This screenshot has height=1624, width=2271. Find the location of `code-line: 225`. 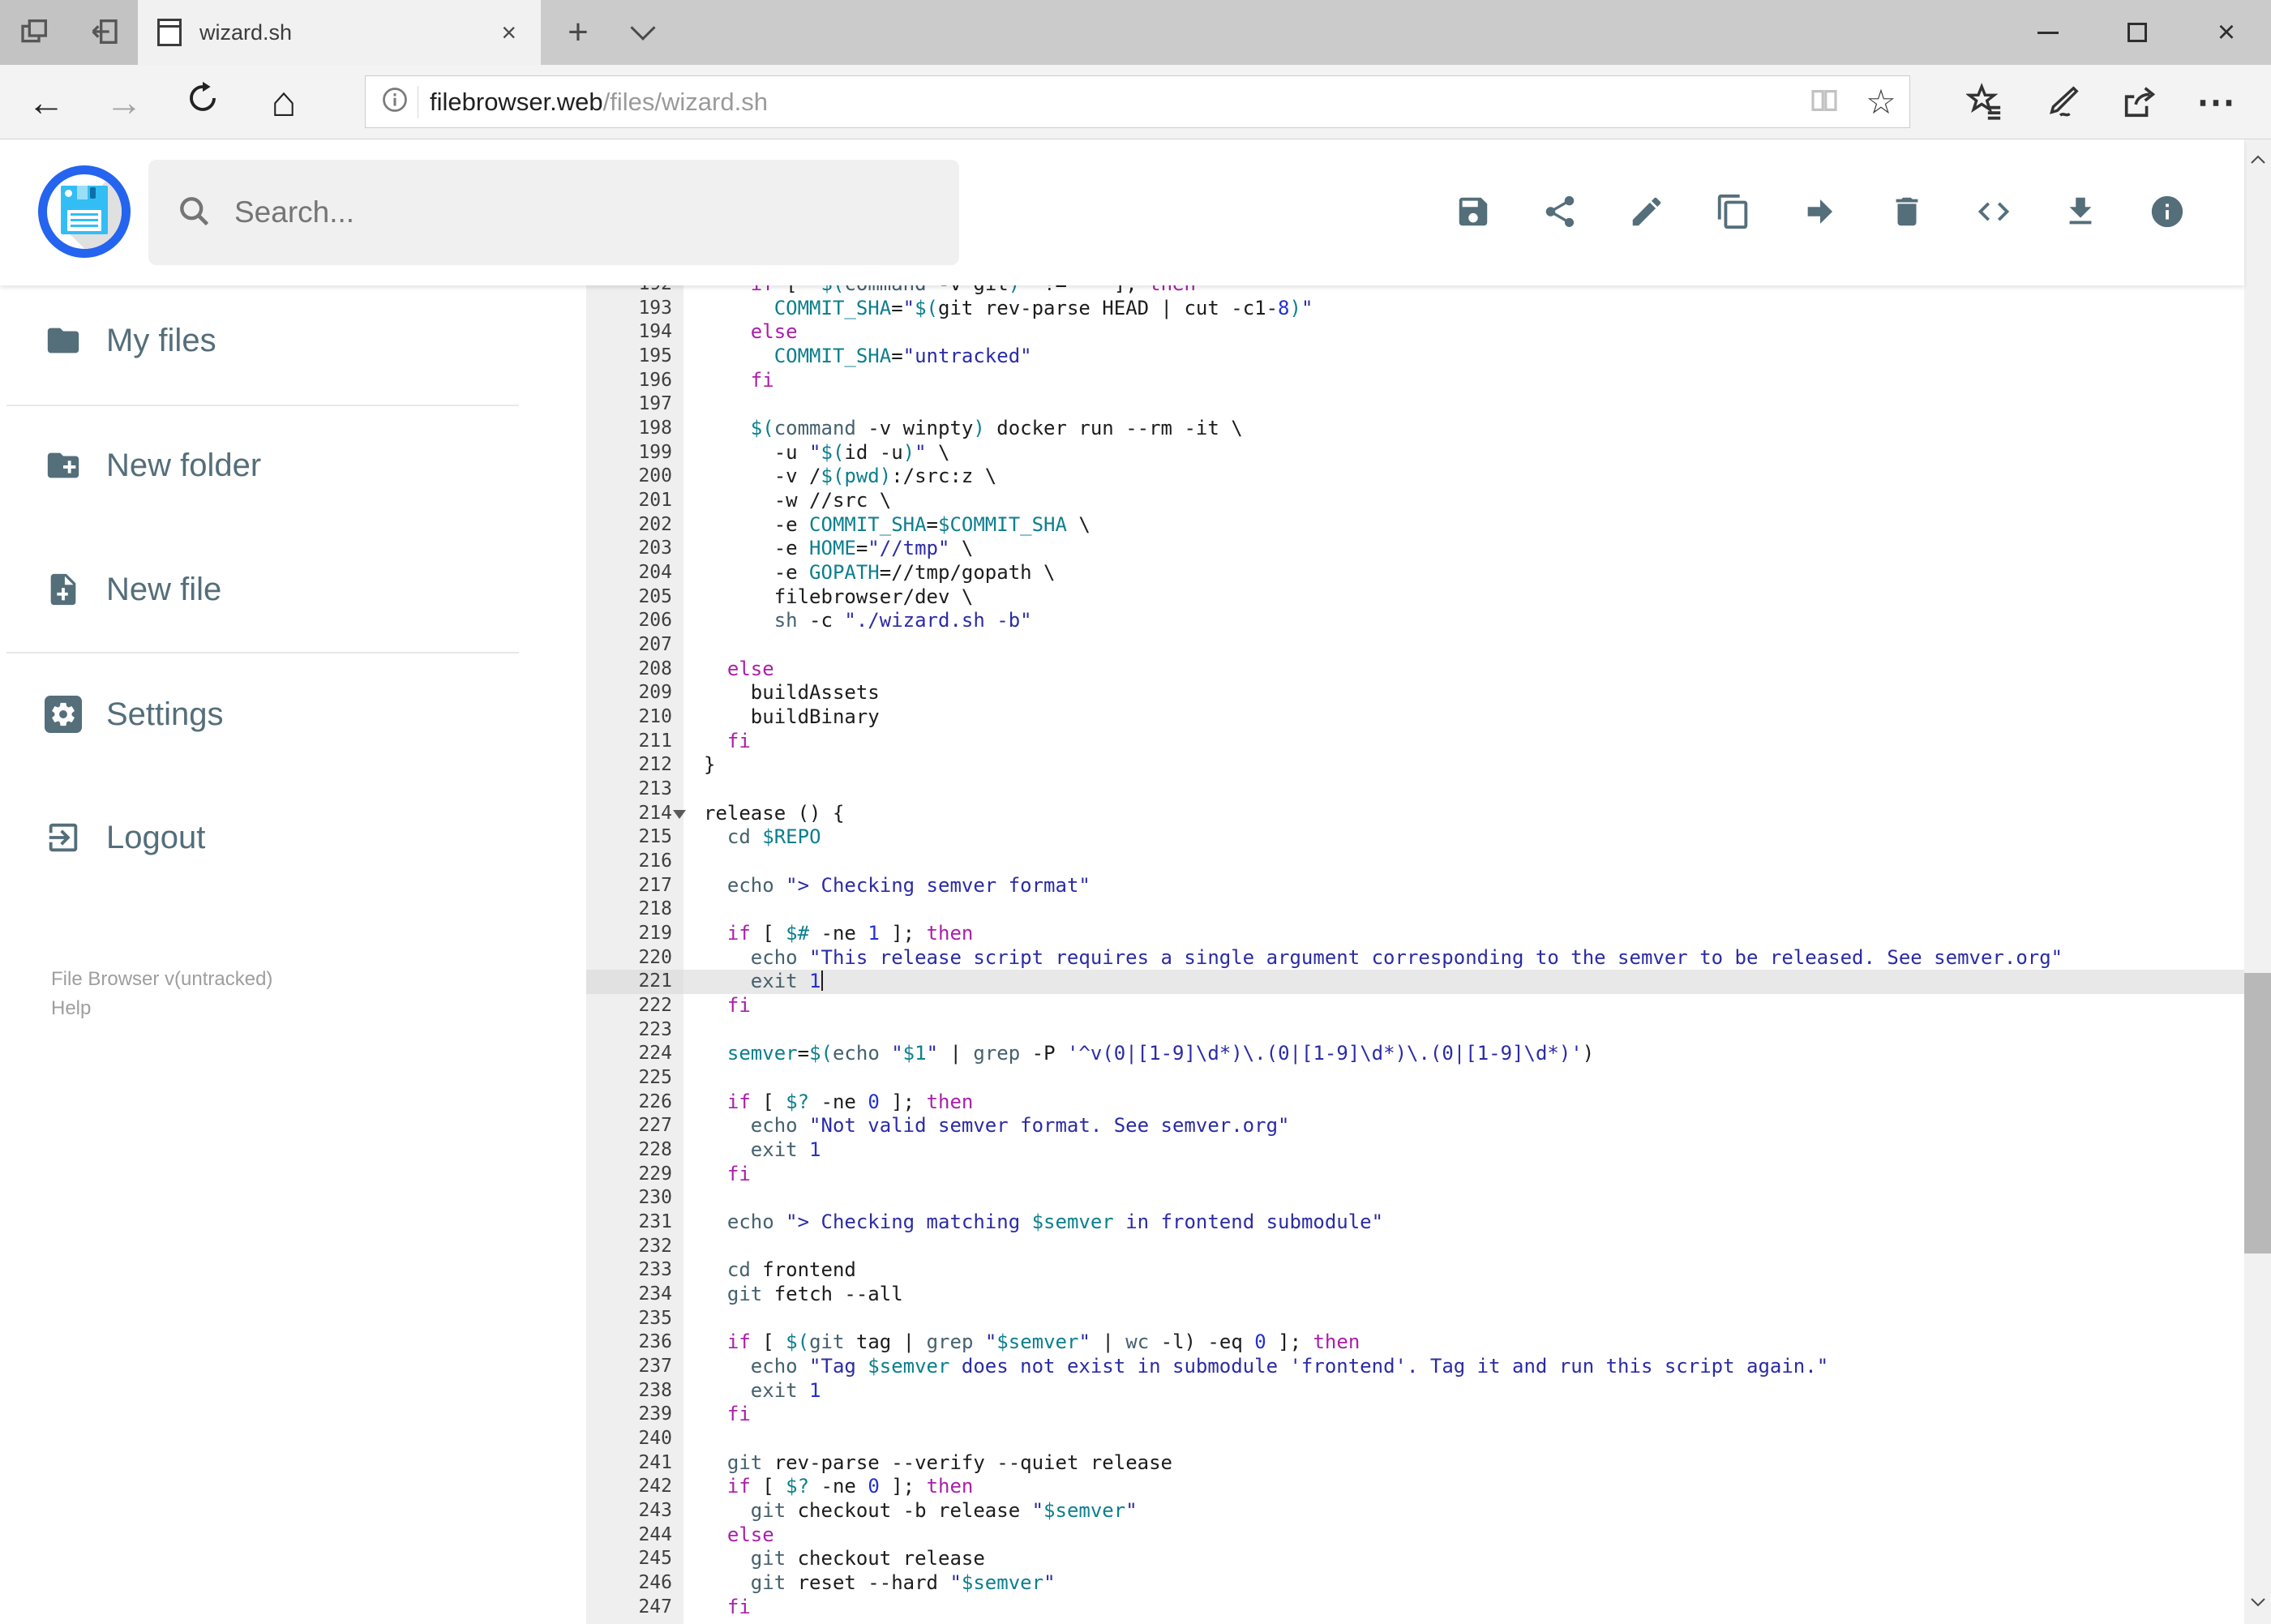

code-line: 225 is located at coordinates (1406, 1079).